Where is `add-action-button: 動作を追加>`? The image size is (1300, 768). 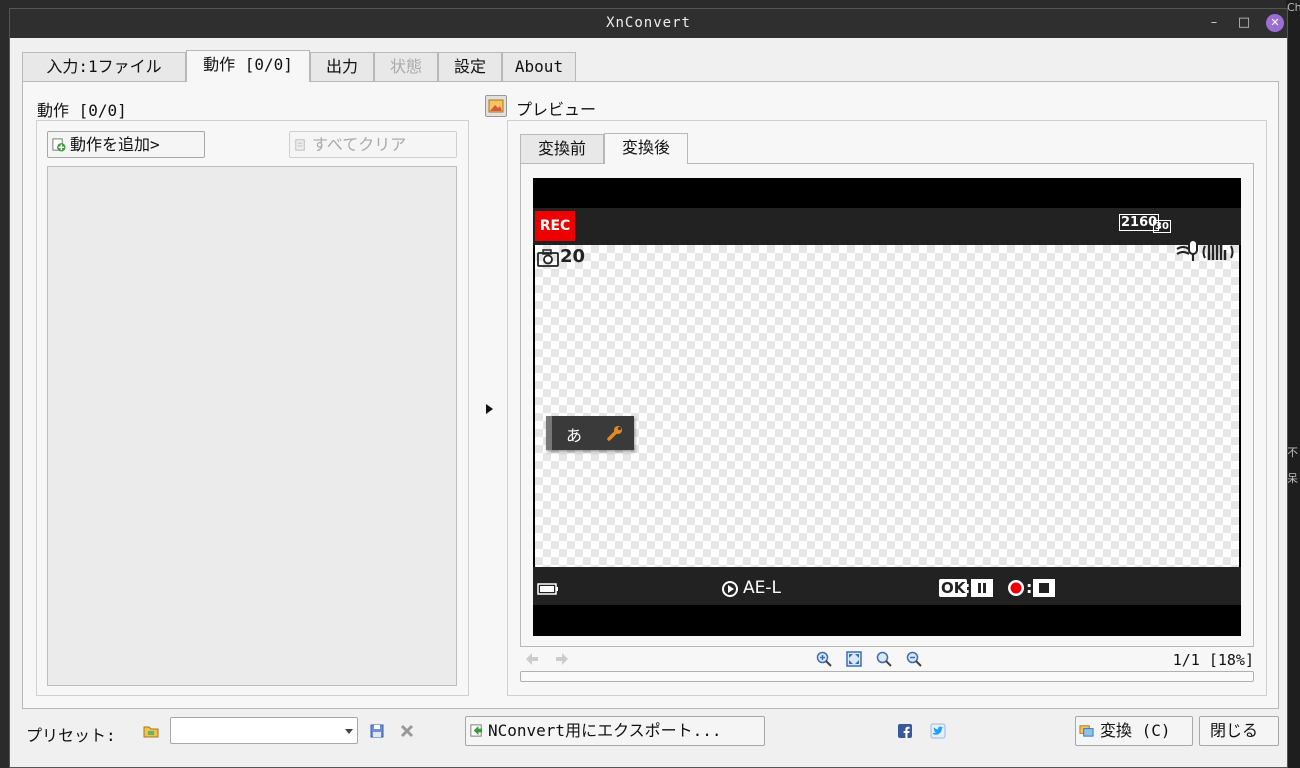 add-action-button: 動作を追加> is located at coordinates (126, 144).